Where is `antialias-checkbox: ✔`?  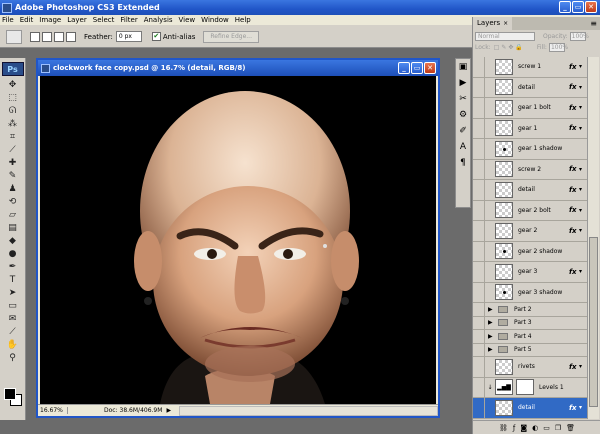
antialias-checkbox: ✔ is located at coordinates (156, 36).